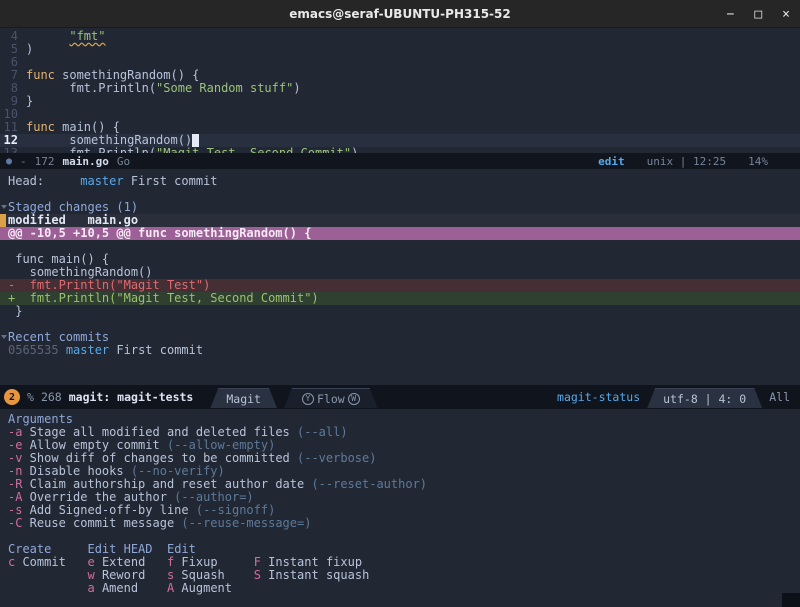  What do you see at coordinates (123, 161) in the screenshot?
I see `major-mode: Go` at bounding box center [123, 161].